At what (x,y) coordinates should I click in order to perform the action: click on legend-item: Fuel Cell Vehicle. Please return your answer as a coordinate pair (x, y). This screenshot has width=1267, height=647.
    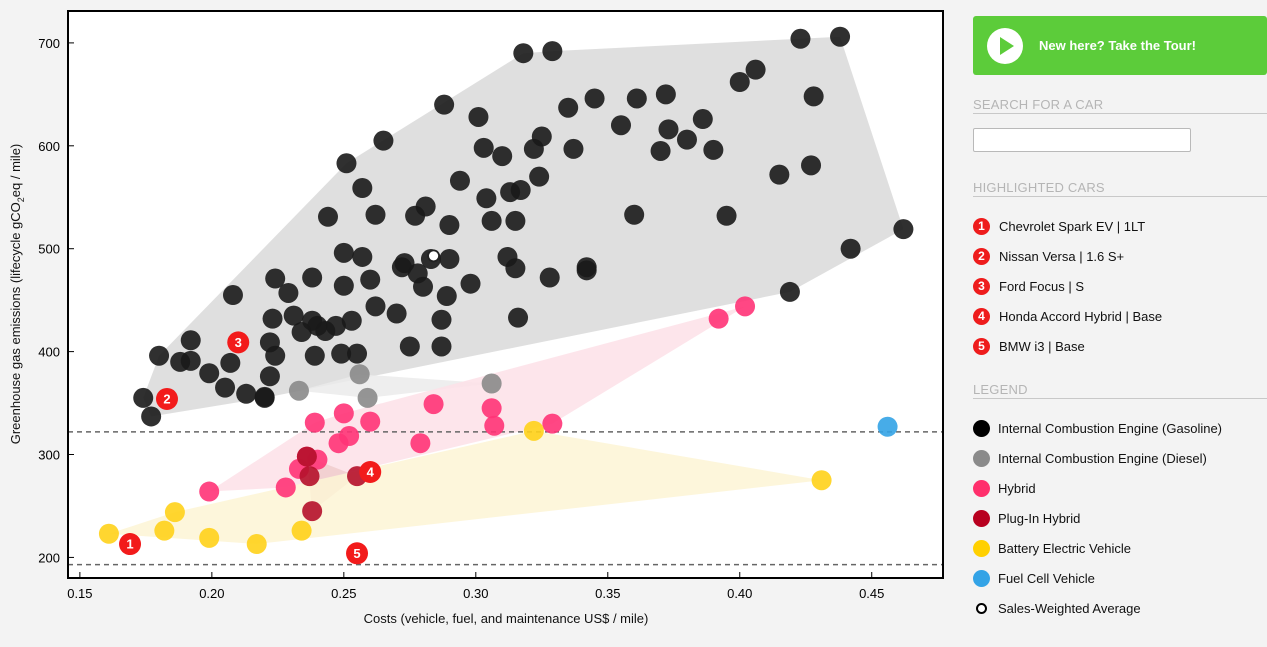
    Looking at the image, I should click on (1097, 578).